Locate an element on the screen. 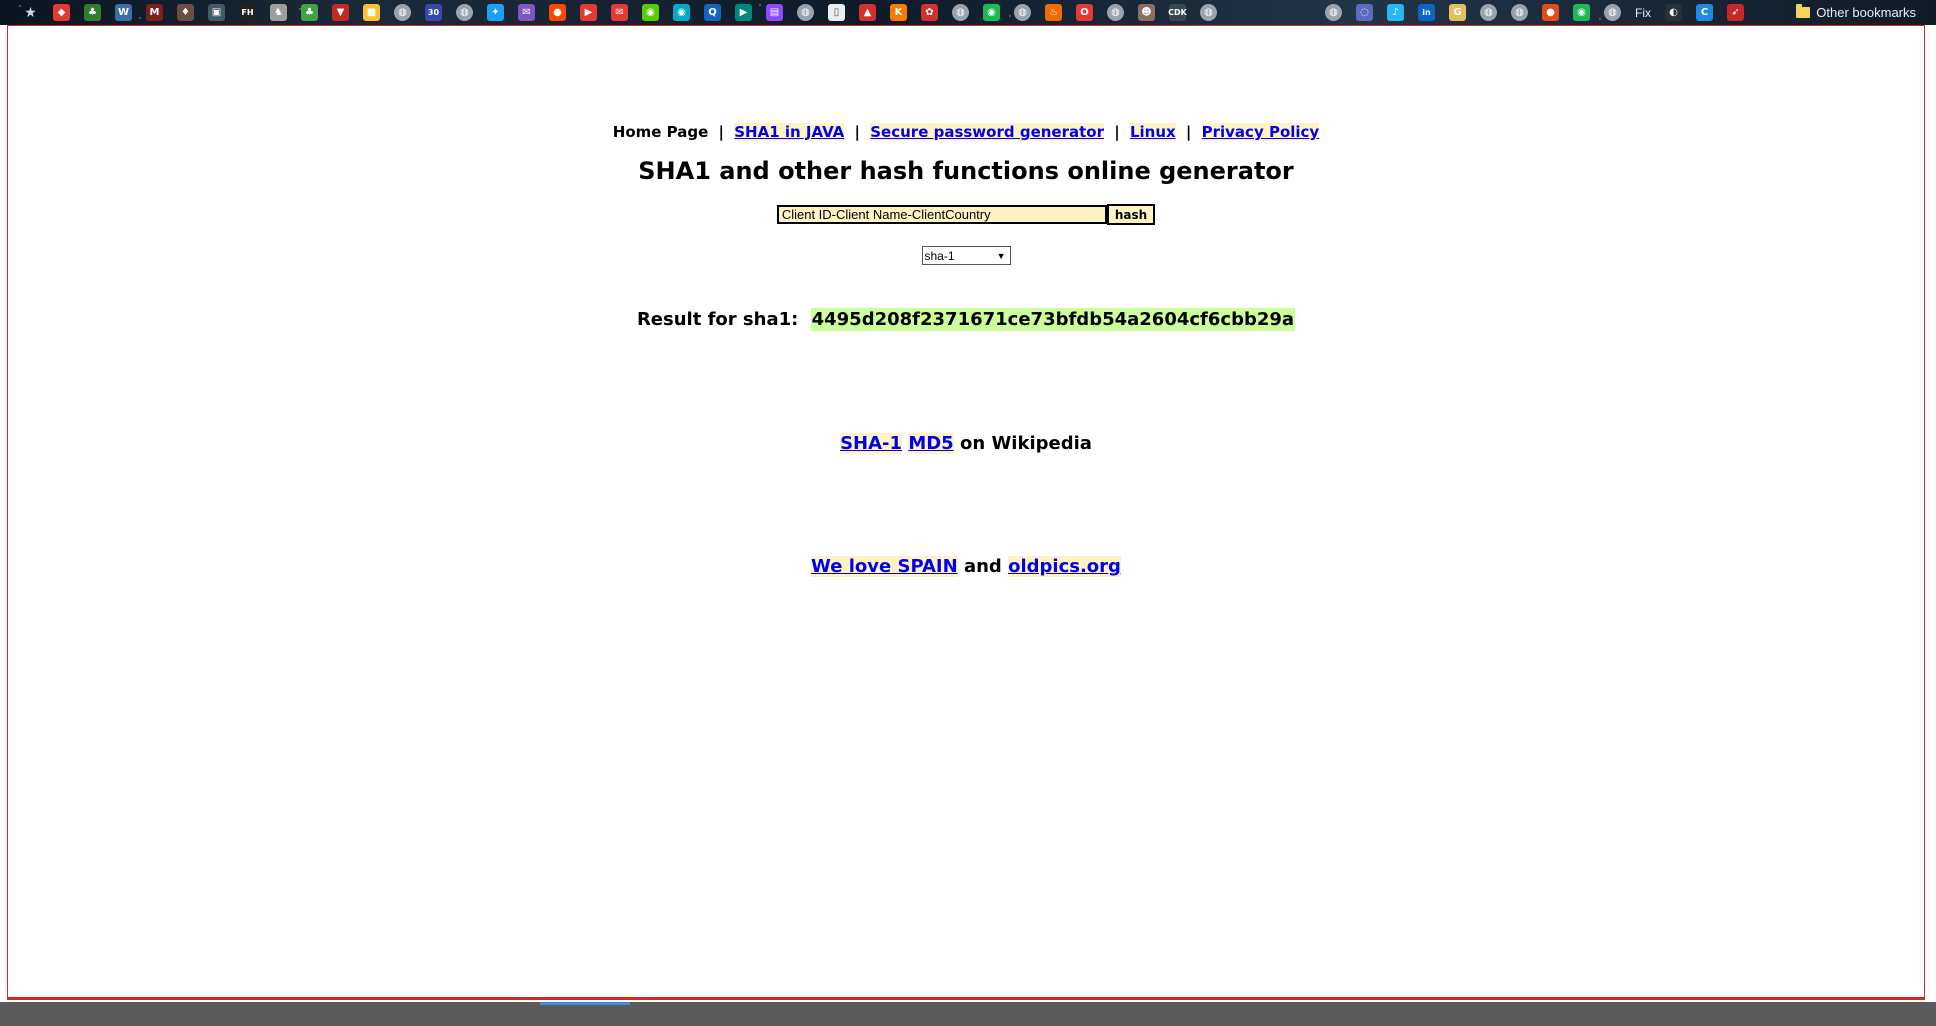  twitch-icon: ▤ is located at coordinates (774, 12).